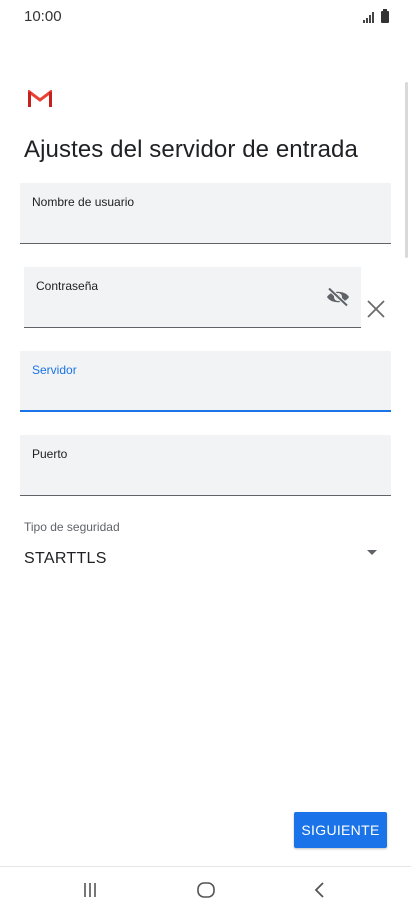 The image size is (411, 914). I want to click on port-input, so click(205, 478).